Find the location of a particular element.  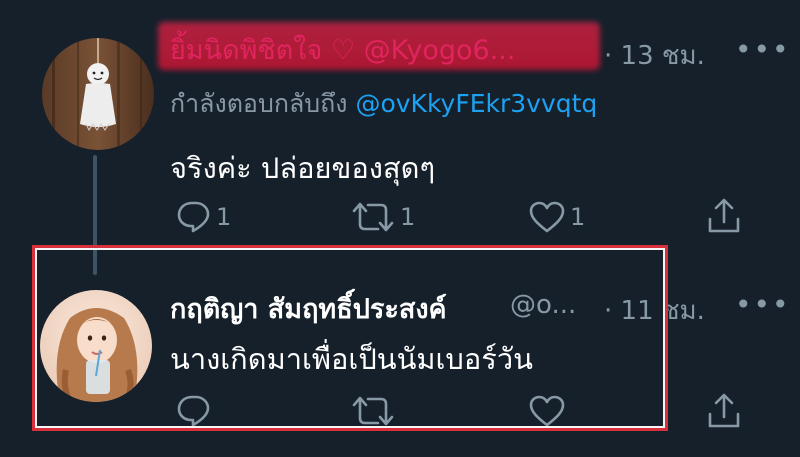

tweet-text: นางเกิดมาเพื่อเป็นนัมเบอร์วัน is located at coordinates (351, 359).